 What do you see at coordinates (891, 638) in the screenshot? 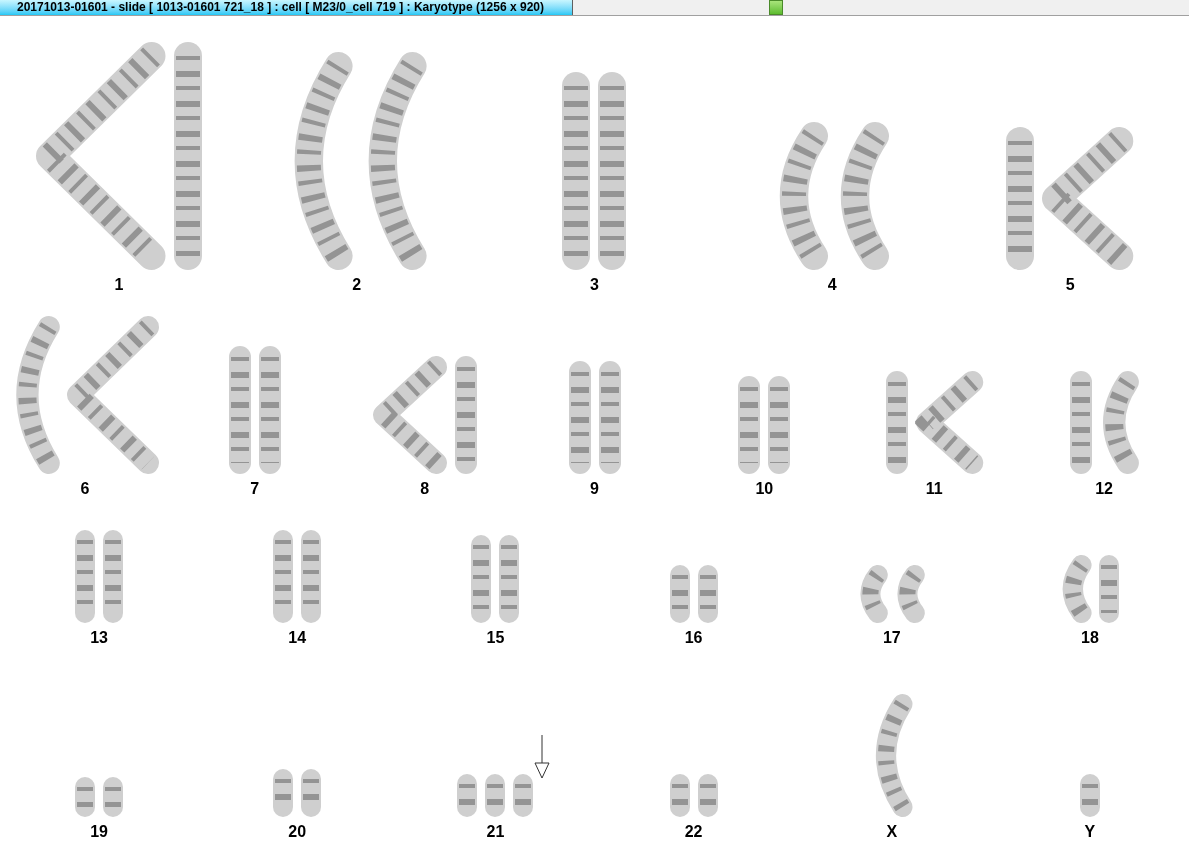
I see `chromosome-number: 17` at bounding box center [891, 638].